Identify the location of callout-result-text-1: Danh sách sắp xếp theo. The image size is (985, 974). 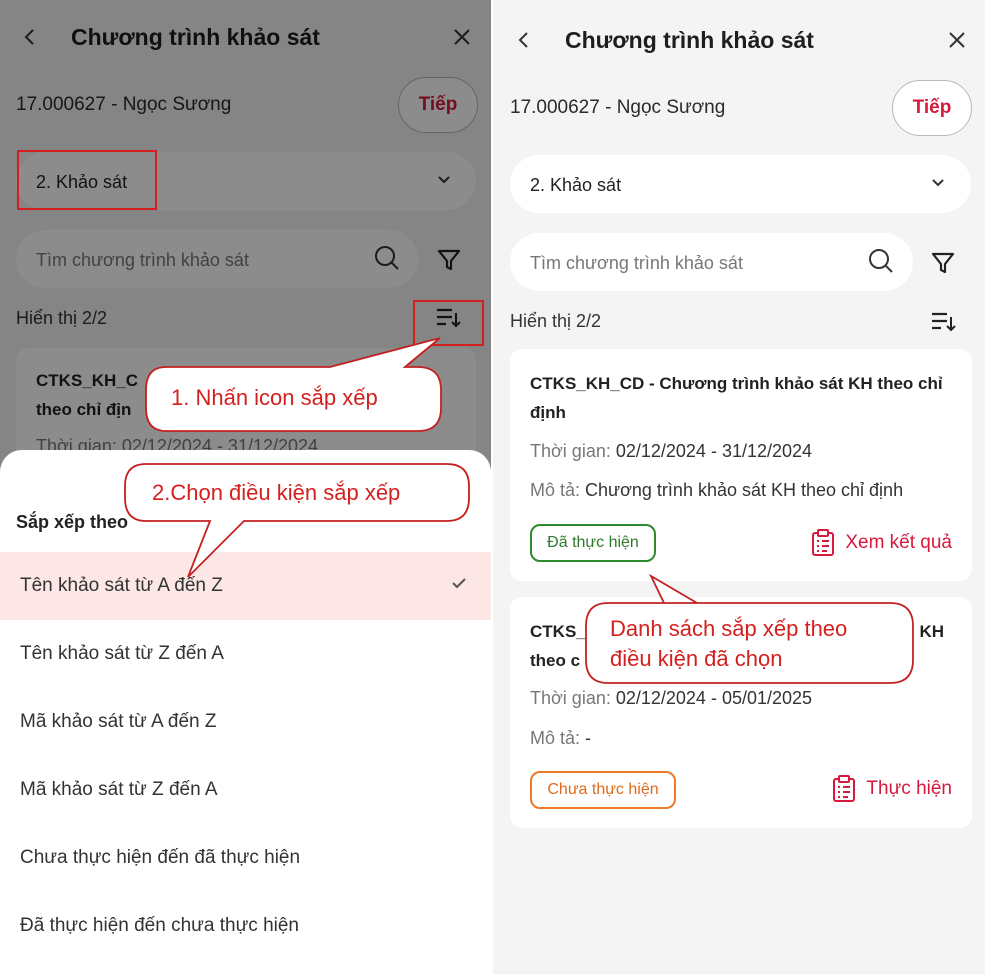
(729, 628).